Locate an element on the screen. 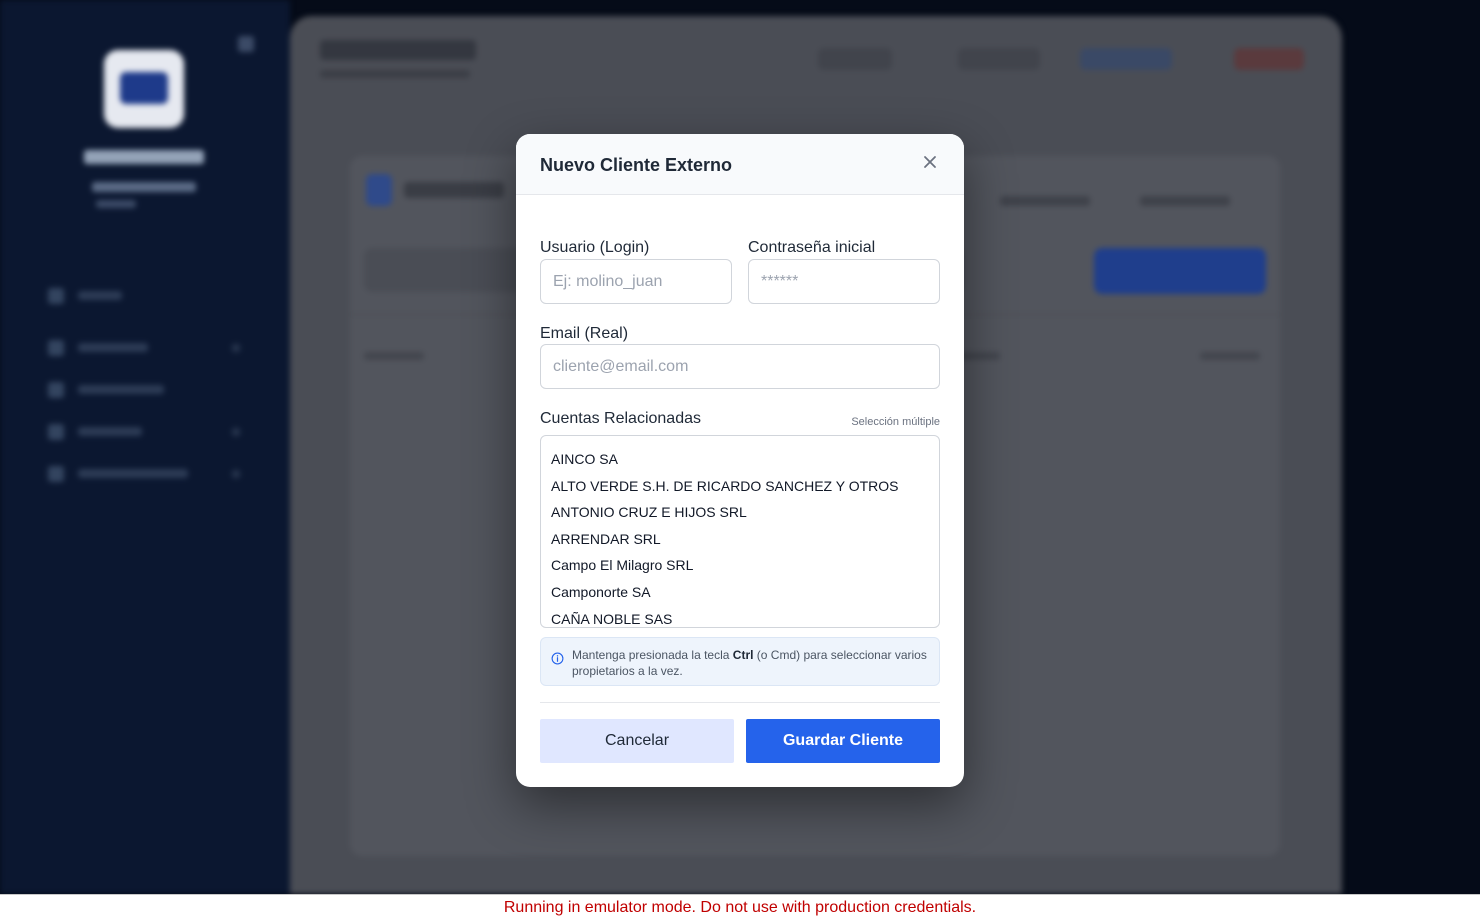 This screenshot has width=1480, height=920. home-icon is located at coordinates (56, 296).